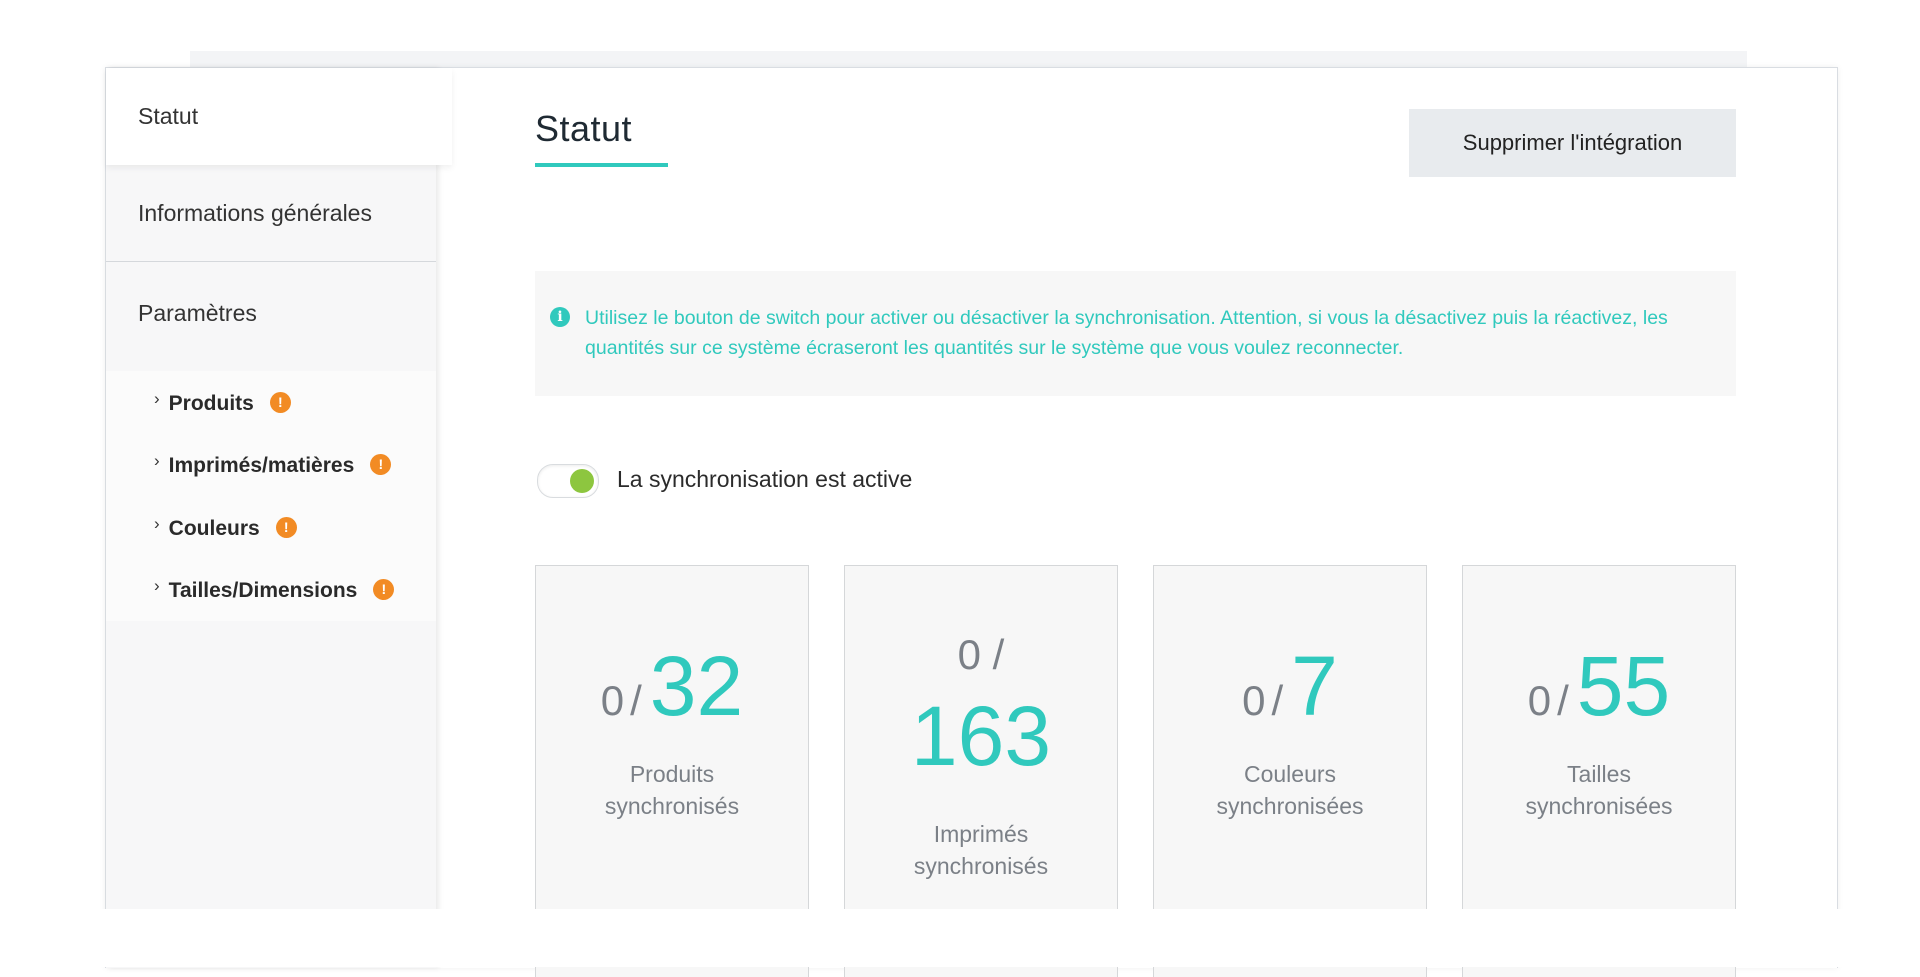 The width and height of the screenshot is (1920, 977). Describe the element at coordinates (211, 403) in the screenshot. I see `submenu-item-label: Produits` at that location.